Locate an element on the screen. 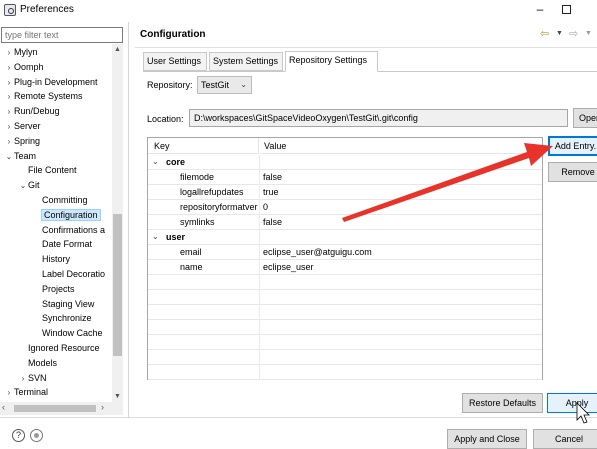  tree-item: › Oomph is located at coordinates (24, 67).